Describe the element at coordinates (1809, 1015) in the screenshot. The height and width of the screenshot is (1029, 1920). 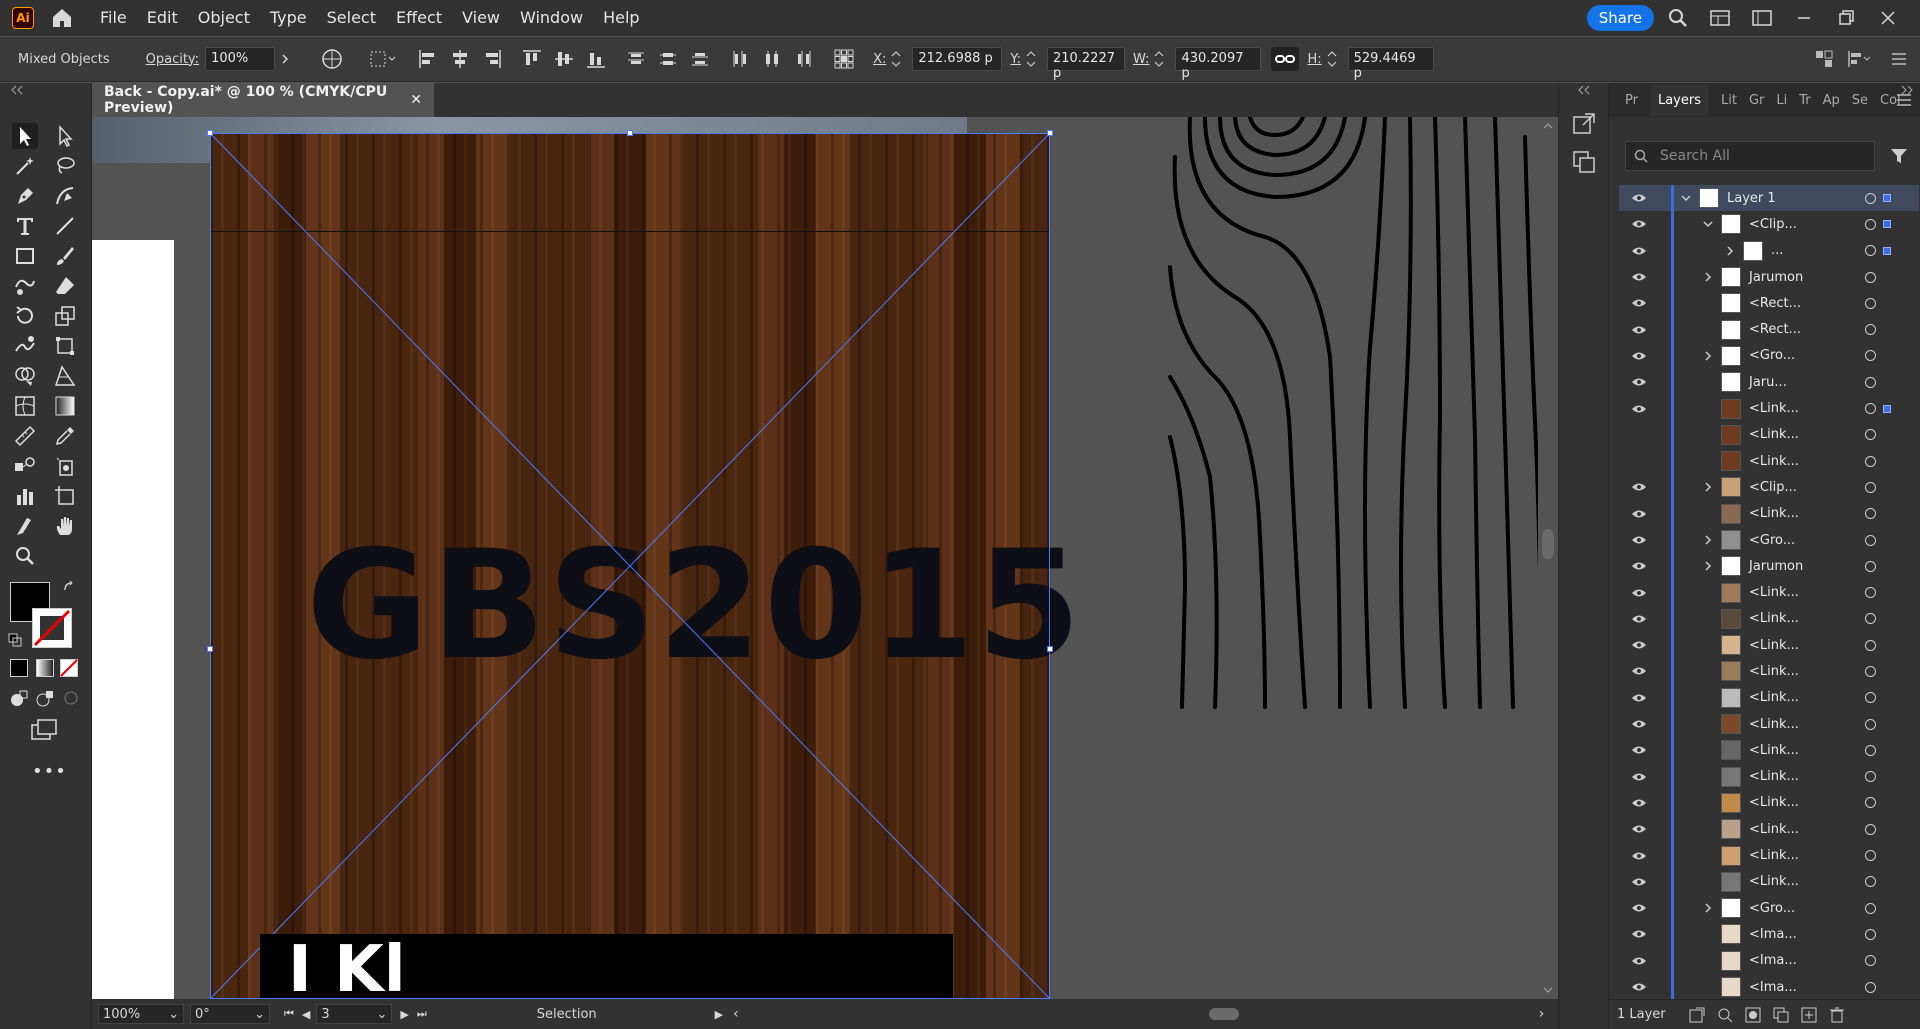
I see `create-new-layer-icon` at that location.